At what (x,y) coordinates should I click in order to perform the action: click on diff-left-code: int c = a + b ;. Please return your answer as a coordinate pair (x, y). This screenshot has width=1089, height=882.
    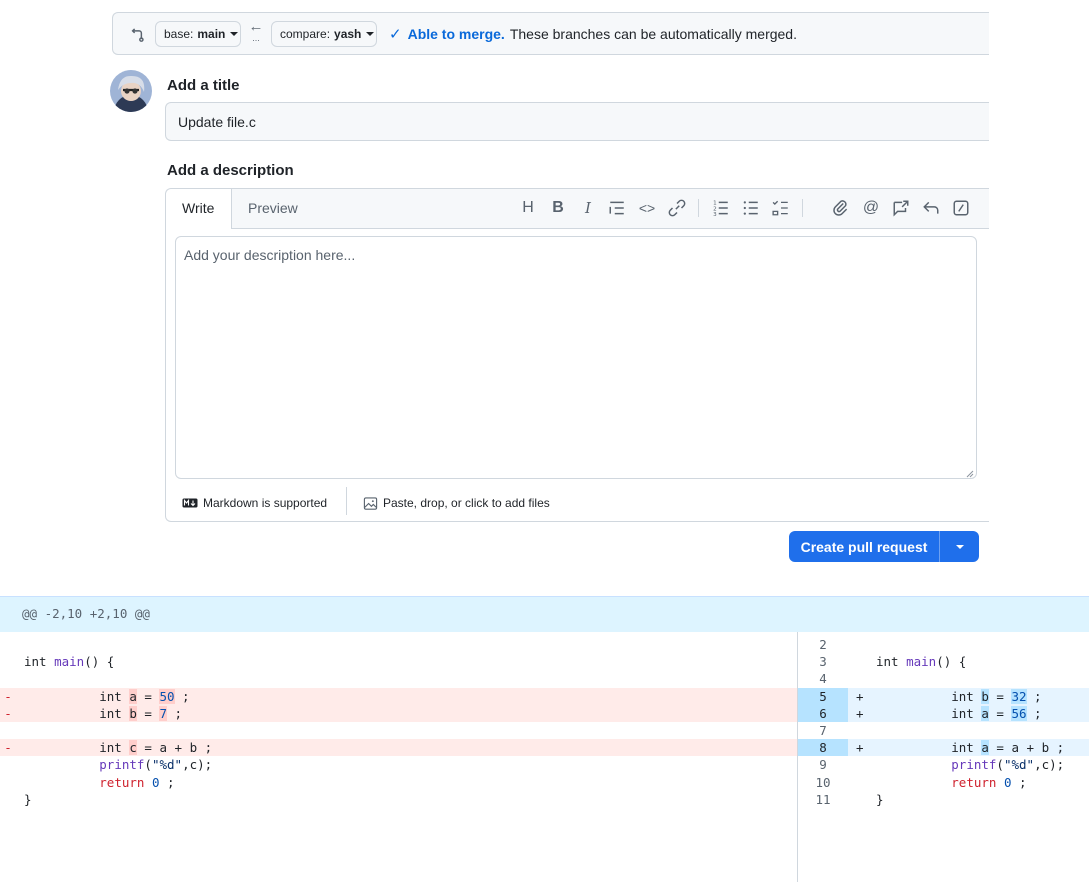
    Looking at the image, I should click on (118, 748).